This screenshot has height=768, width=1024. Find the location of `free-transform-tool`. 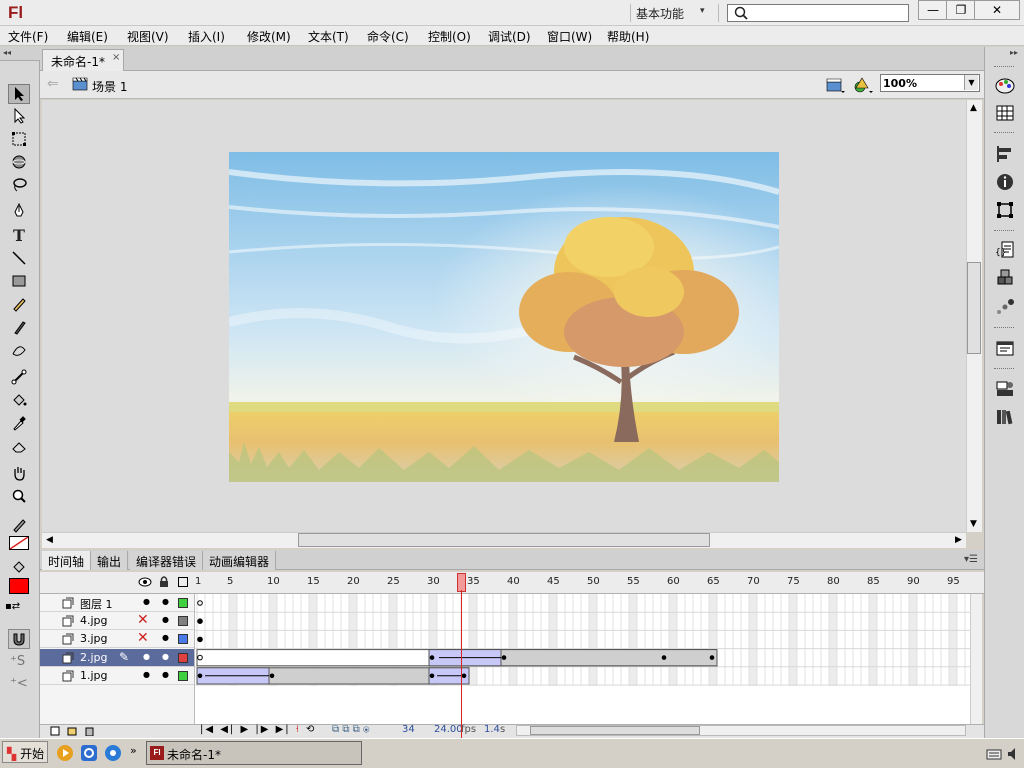

free-transform-tool is located at coordinates (19, 139).